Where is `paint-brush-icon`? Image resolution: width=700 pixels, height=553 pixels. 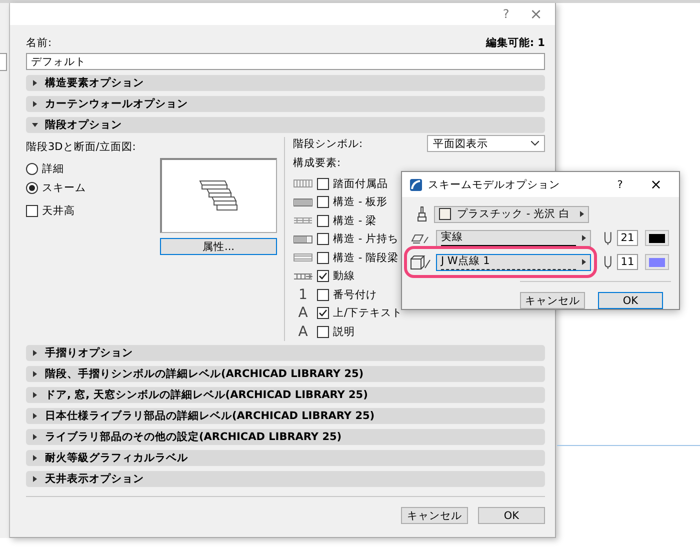
paint-brush-icon is located at coordinates (422, 214).